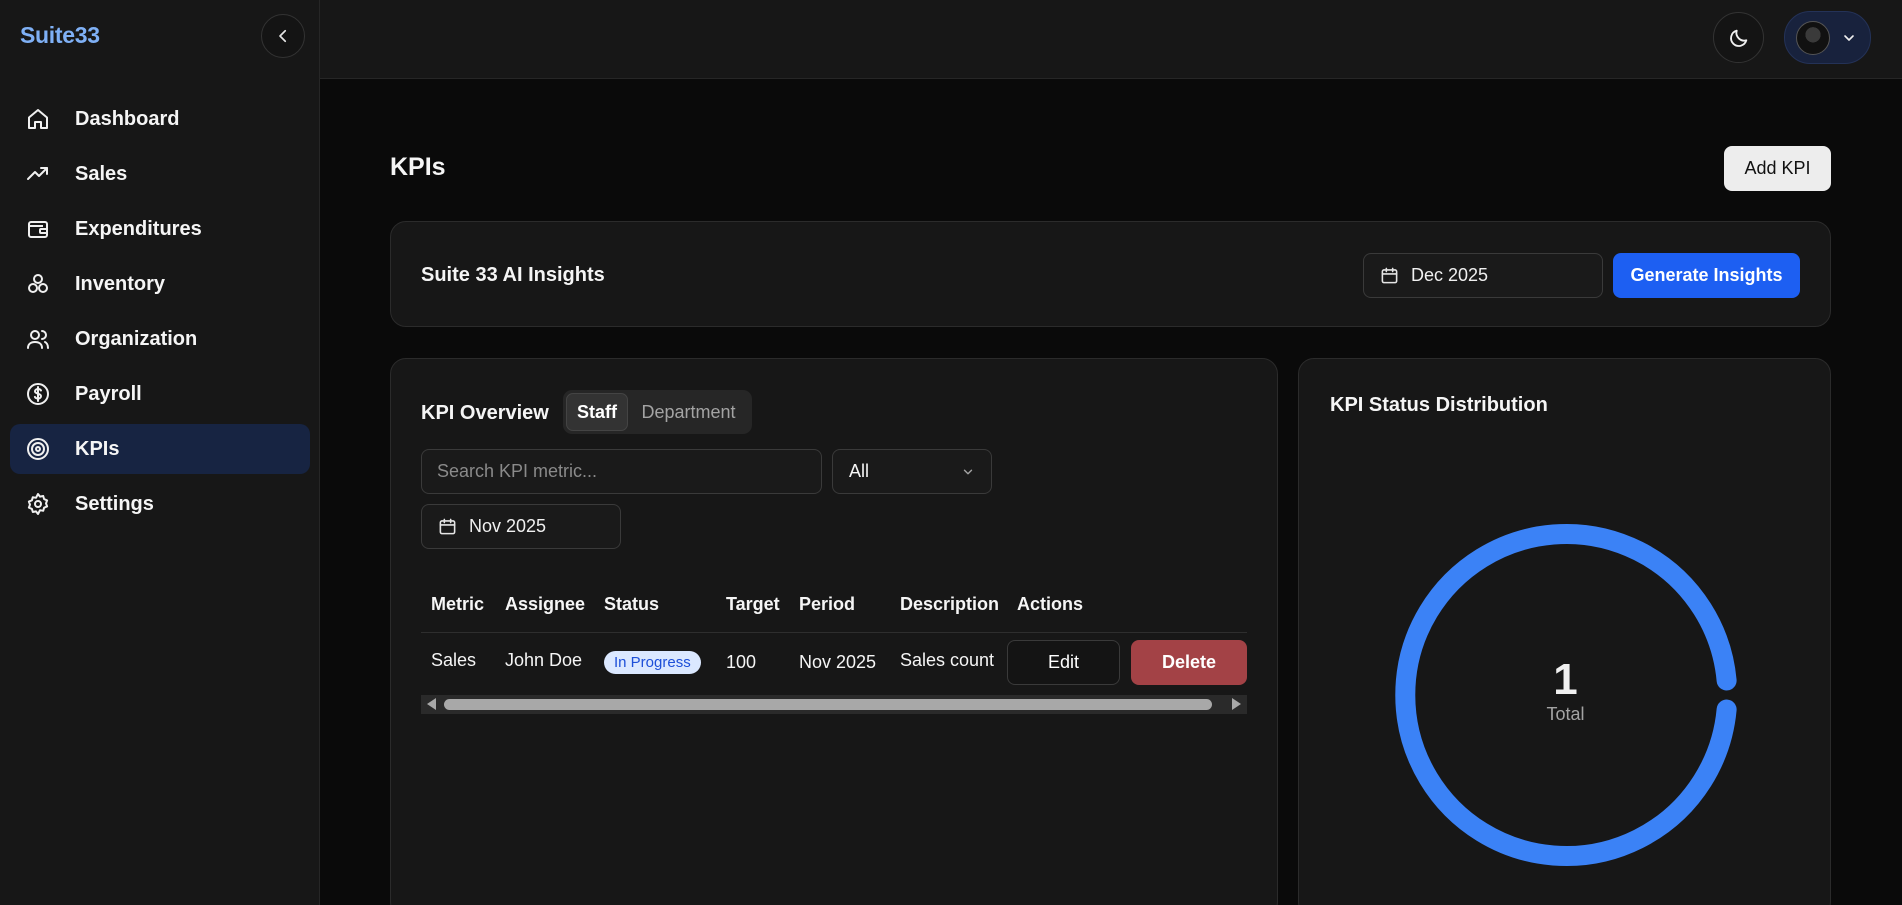 The image size is (1902, 905). I want to click on cell-assignee: John Doe, so click(544, 660).